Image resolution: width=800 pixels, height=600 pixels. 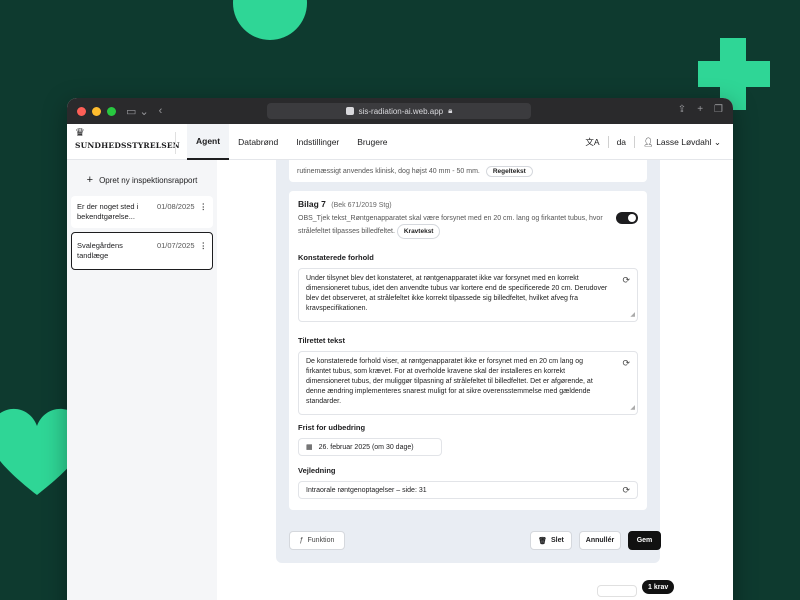 I want to click on report-date: 01/08/2025, so click(x=175, y=206).